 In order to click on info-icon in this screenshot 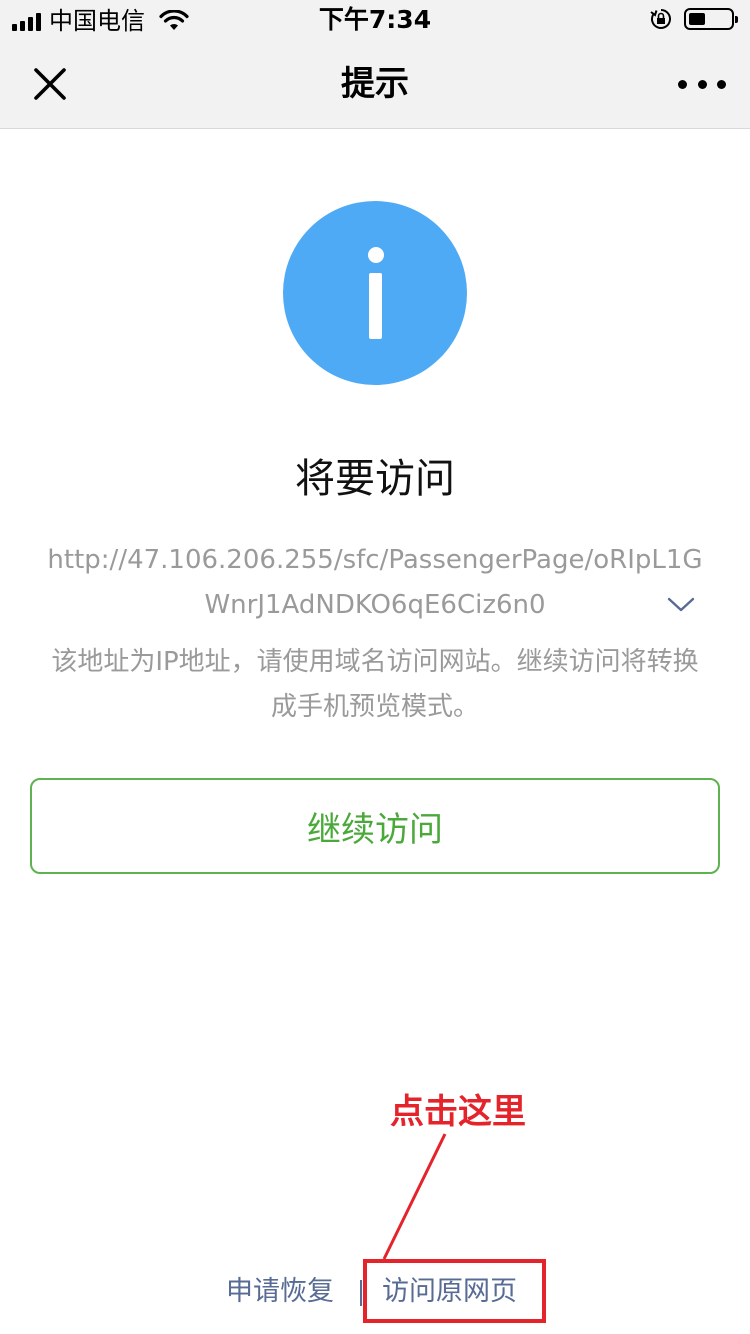, I will do `click(375, 293)`.